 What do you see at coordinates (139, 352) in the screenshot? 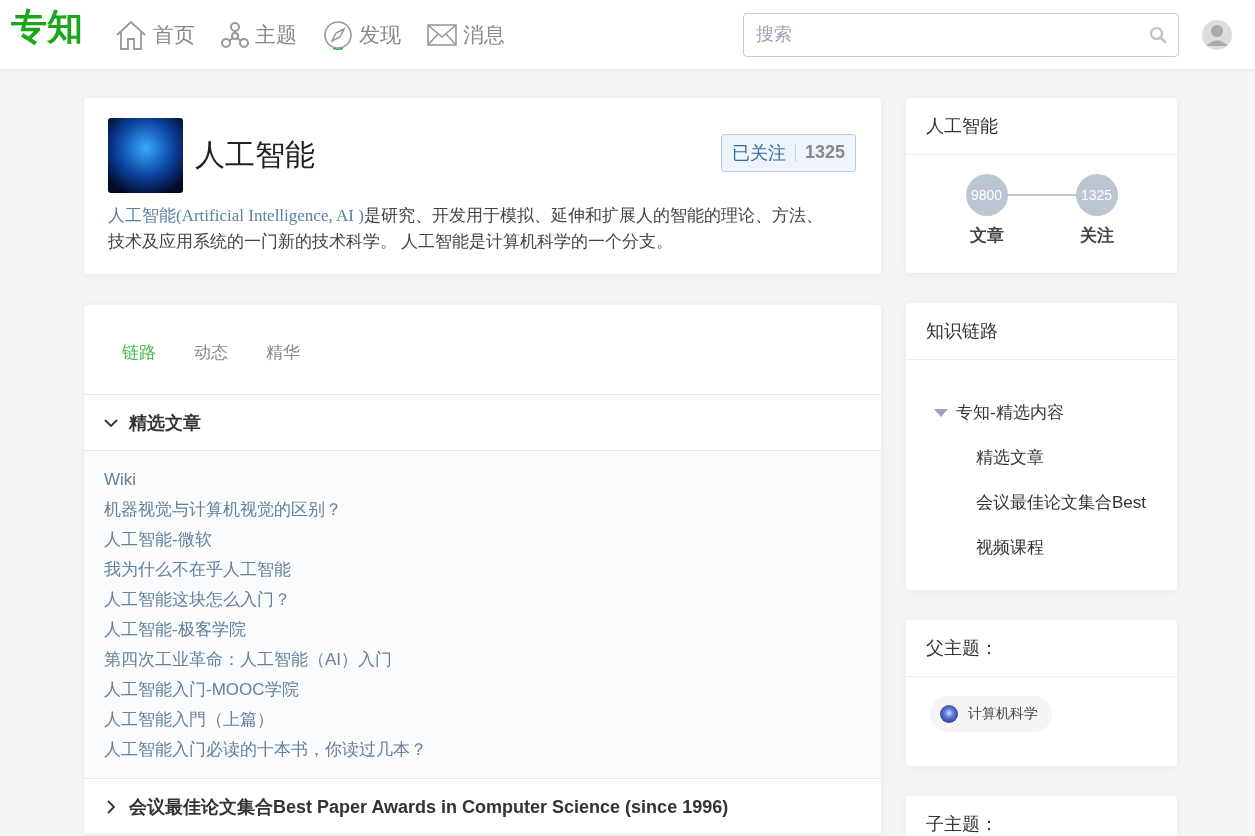
I see `tab: 链路` at bounding box center [139, 352].